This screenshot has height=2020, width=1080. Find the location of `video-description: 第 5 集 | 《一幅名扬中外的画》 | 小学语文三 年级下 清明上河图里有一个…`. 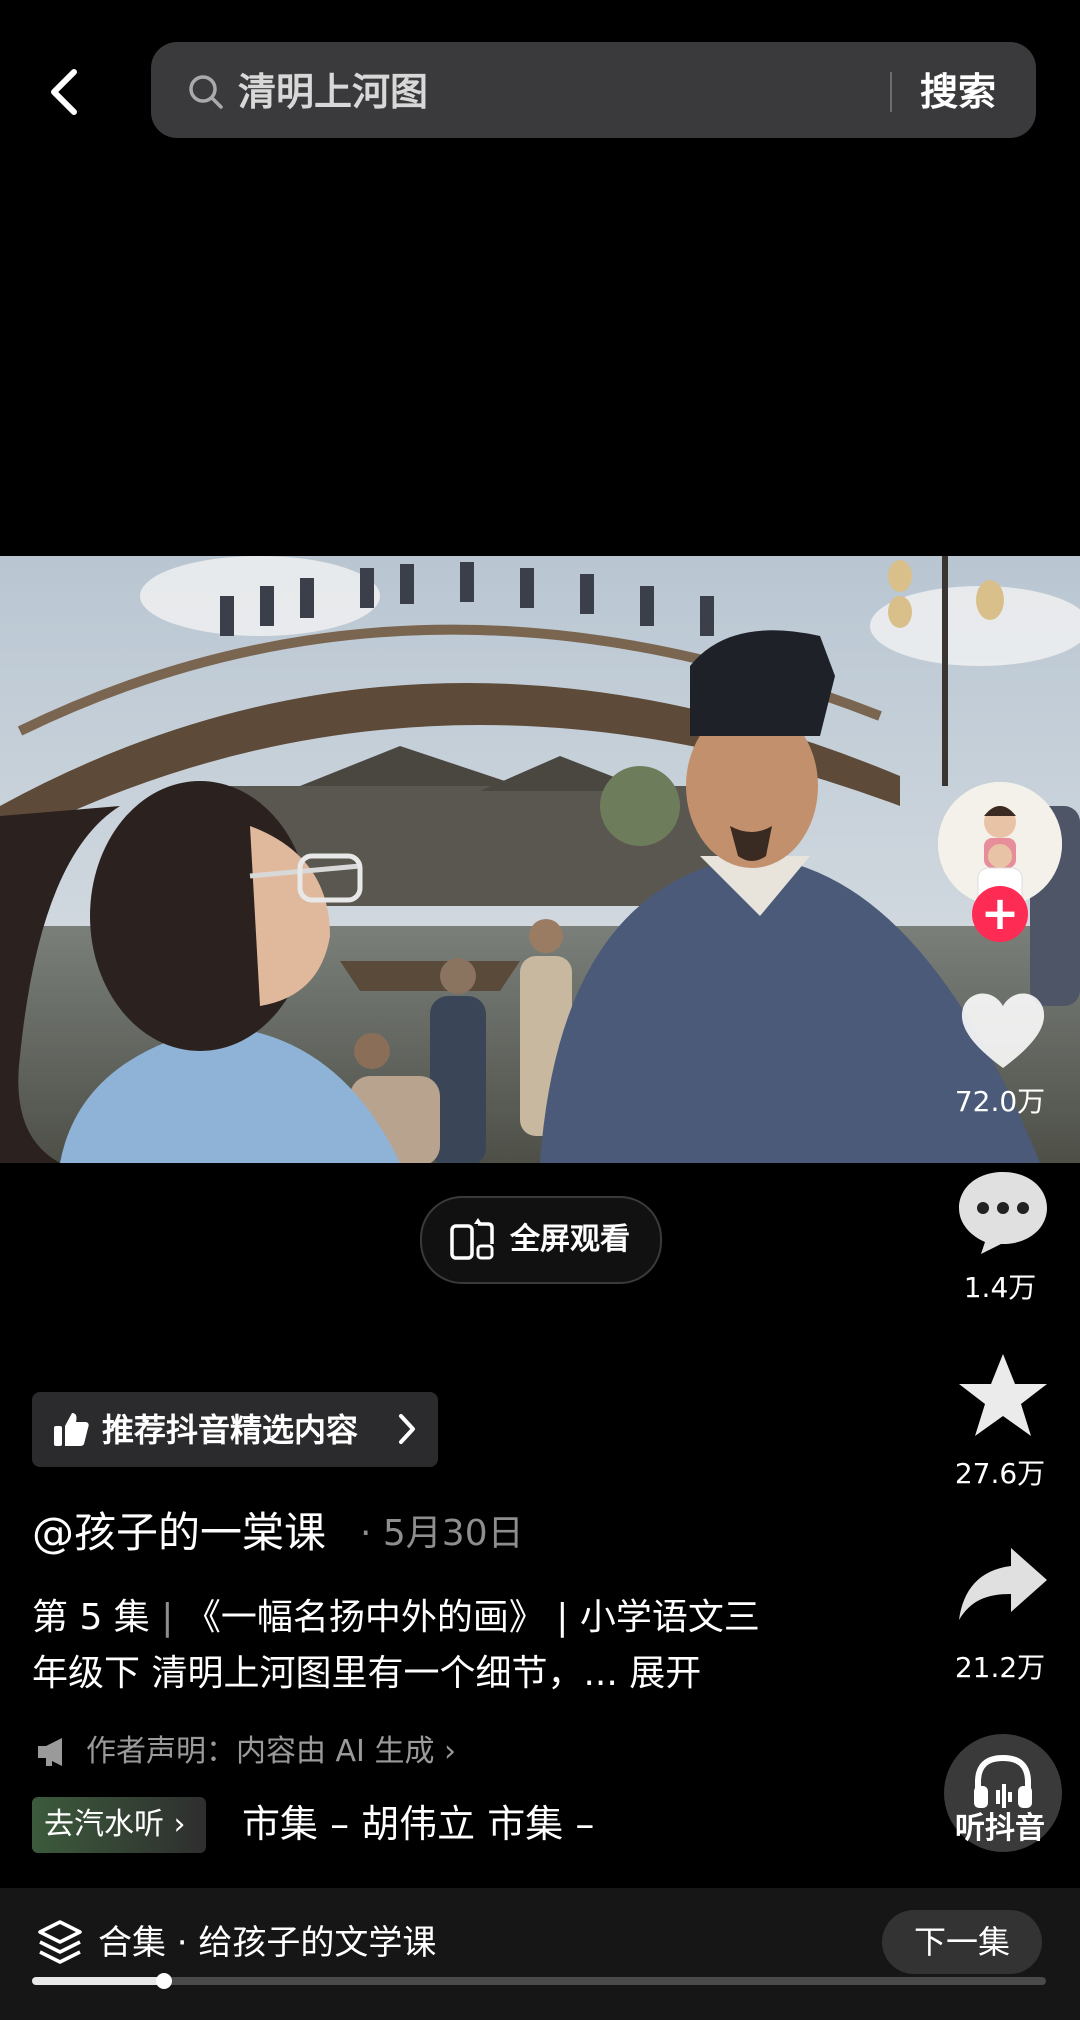

video-description: 第 5 集 | 《一幅名扬中外的画》 | 小学语文三 年级下 清明上河图里有一个… is located at coordinates (442, 1646).